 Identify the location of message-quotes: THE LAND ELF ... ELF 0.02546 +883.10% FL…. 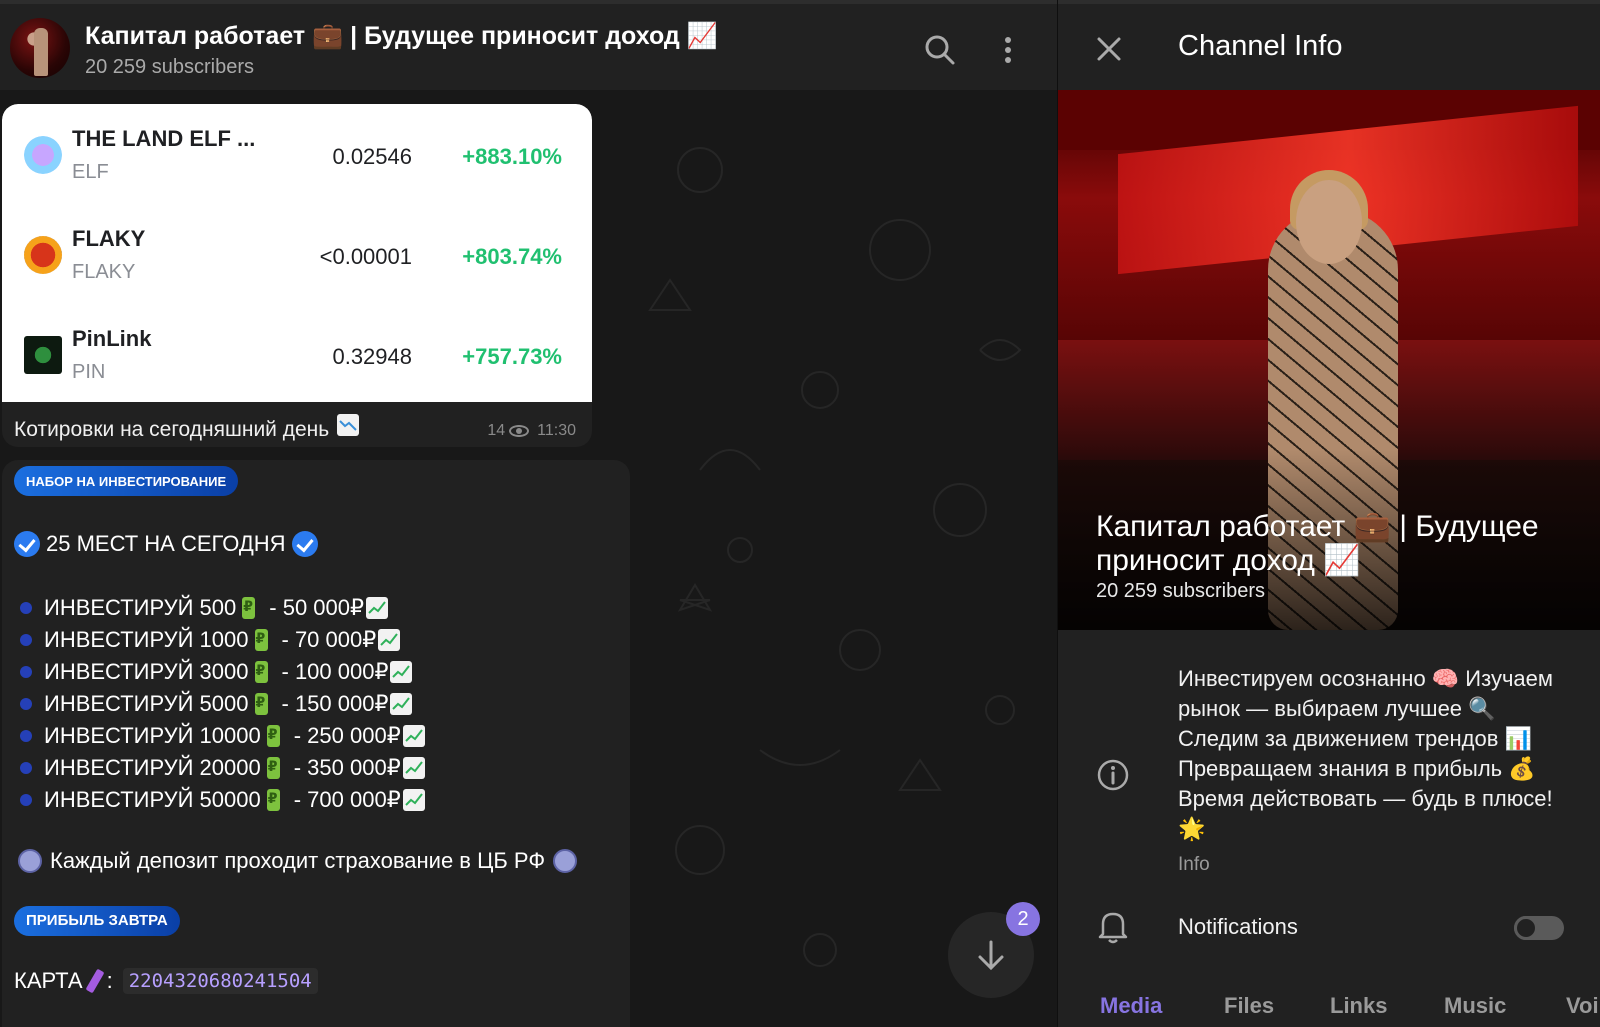
(297, 275).